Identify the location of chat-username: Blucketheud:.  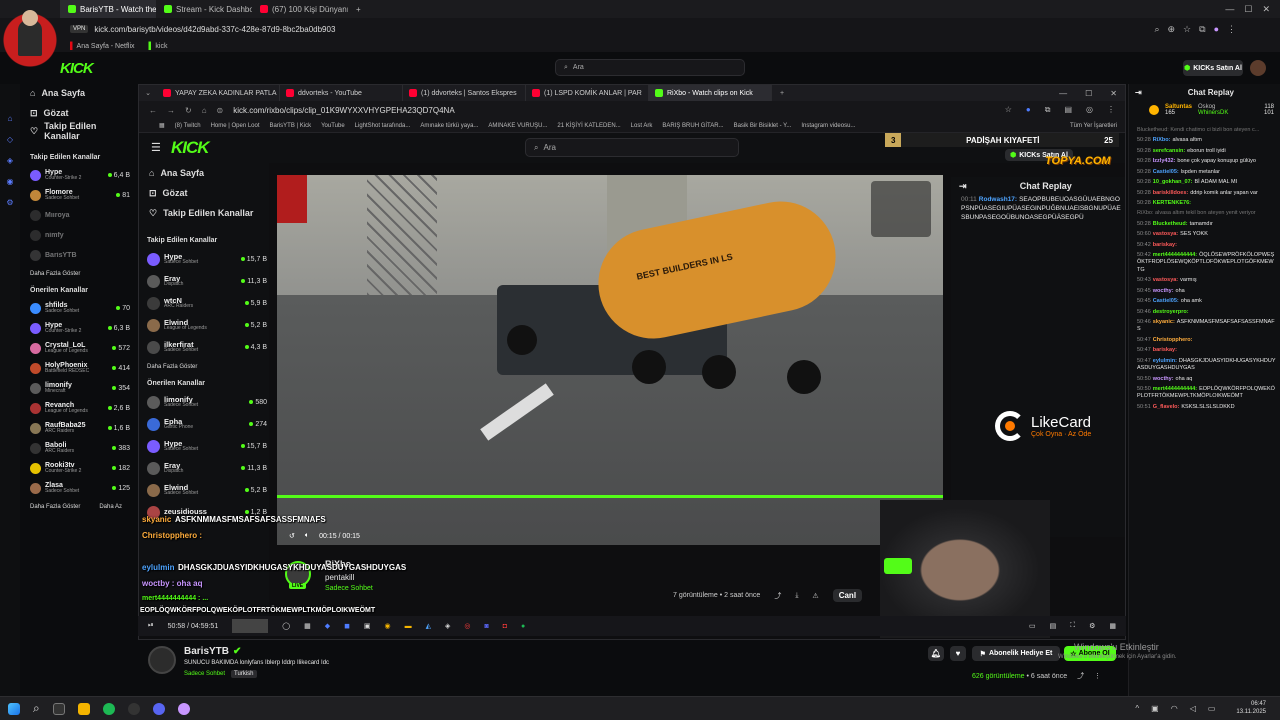
(1170, 224).